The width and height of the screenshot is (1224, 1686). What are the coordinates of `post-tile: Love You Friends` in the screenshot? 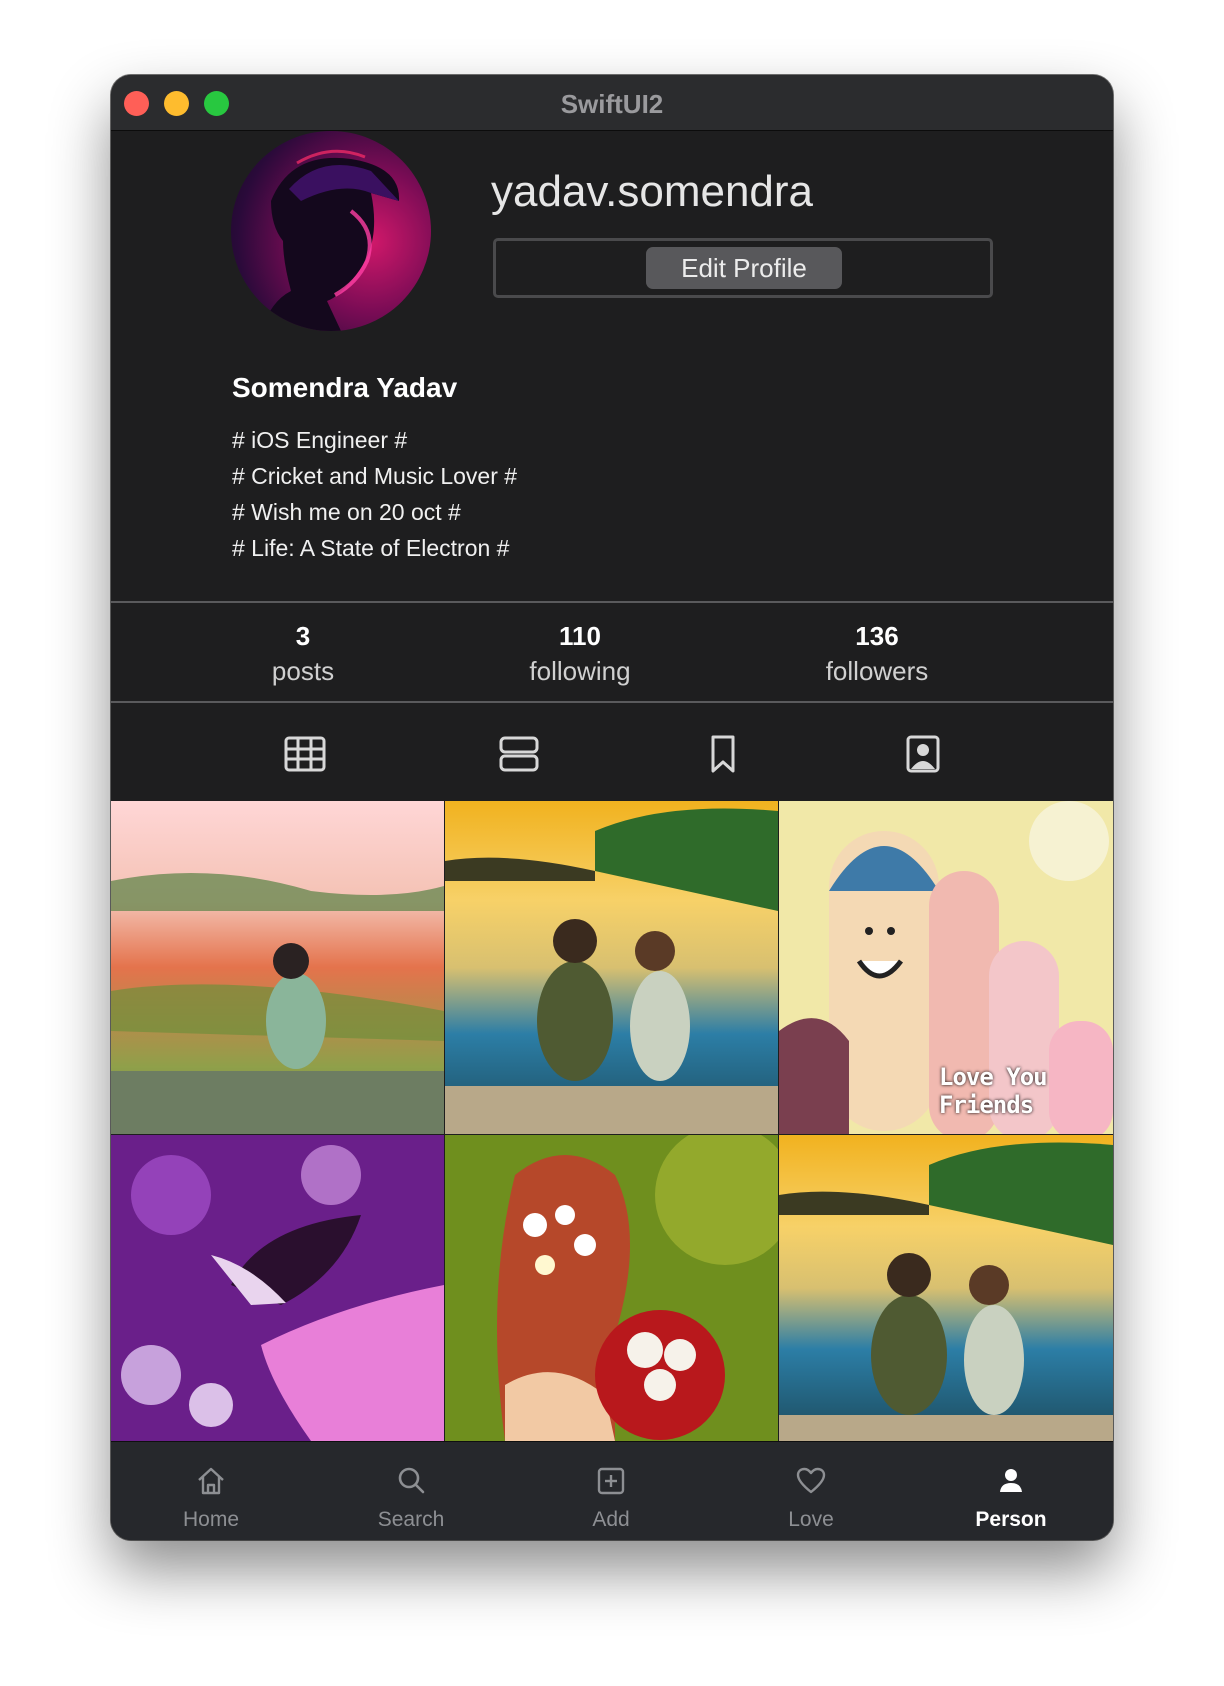 It's located at (946, 967).